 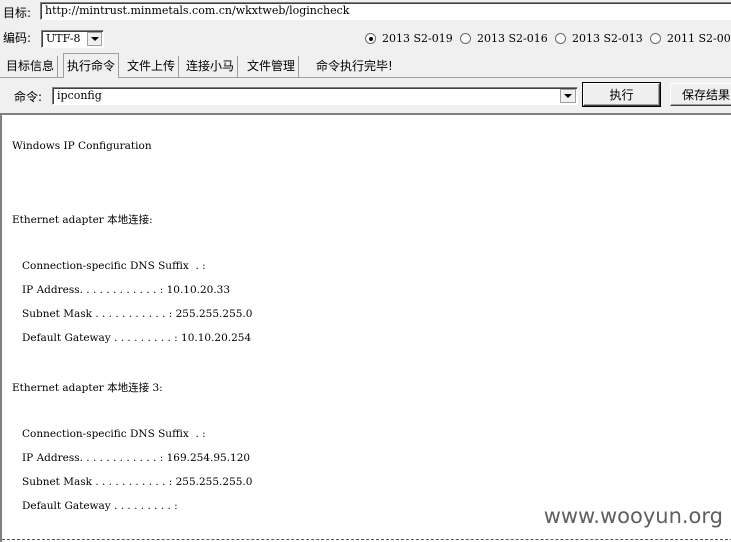 I want to click on tab-file-upload: 文件上传, so click(x=152, y=66).